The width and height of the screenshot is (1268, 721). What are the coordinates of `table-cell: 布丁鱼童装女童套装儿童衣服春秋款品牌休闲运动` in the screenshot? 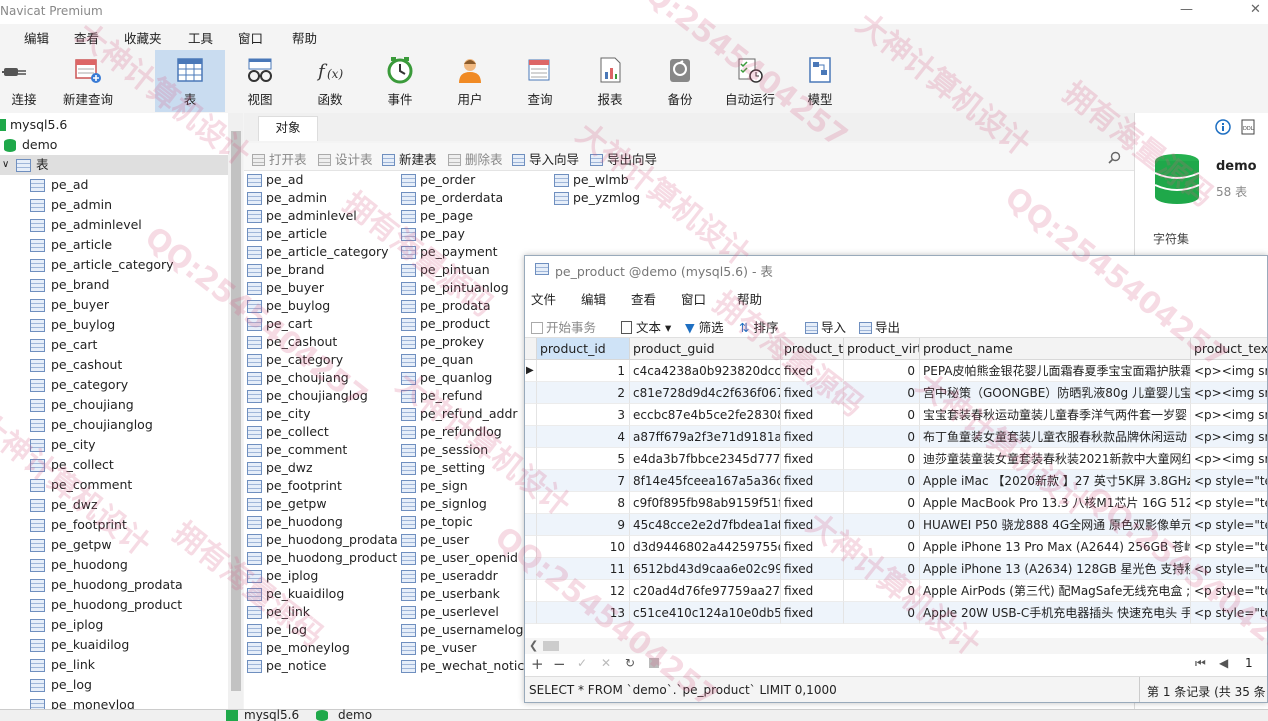 It's located at (1055, 437).